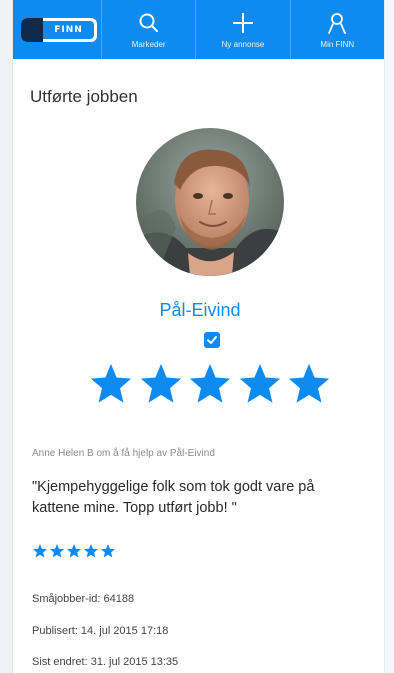 The height and width of the screenshot is (673, 394). Describe the element at coordinates (243, 44) in the screenshot. I see `nav-label: Ny annonse` at that location.